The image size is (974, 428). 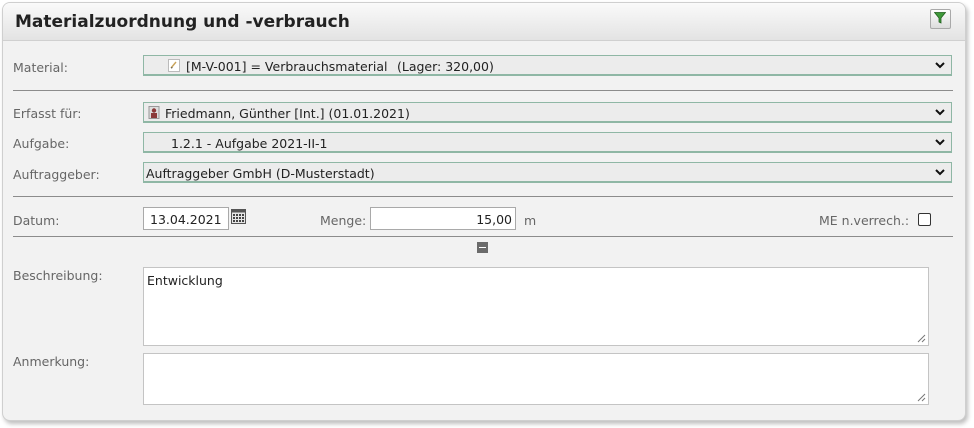 I want to click on erfasst-fuer-value: Friedmann, Günther [Int.] (01.01.2021), so click(x=287, y=113).